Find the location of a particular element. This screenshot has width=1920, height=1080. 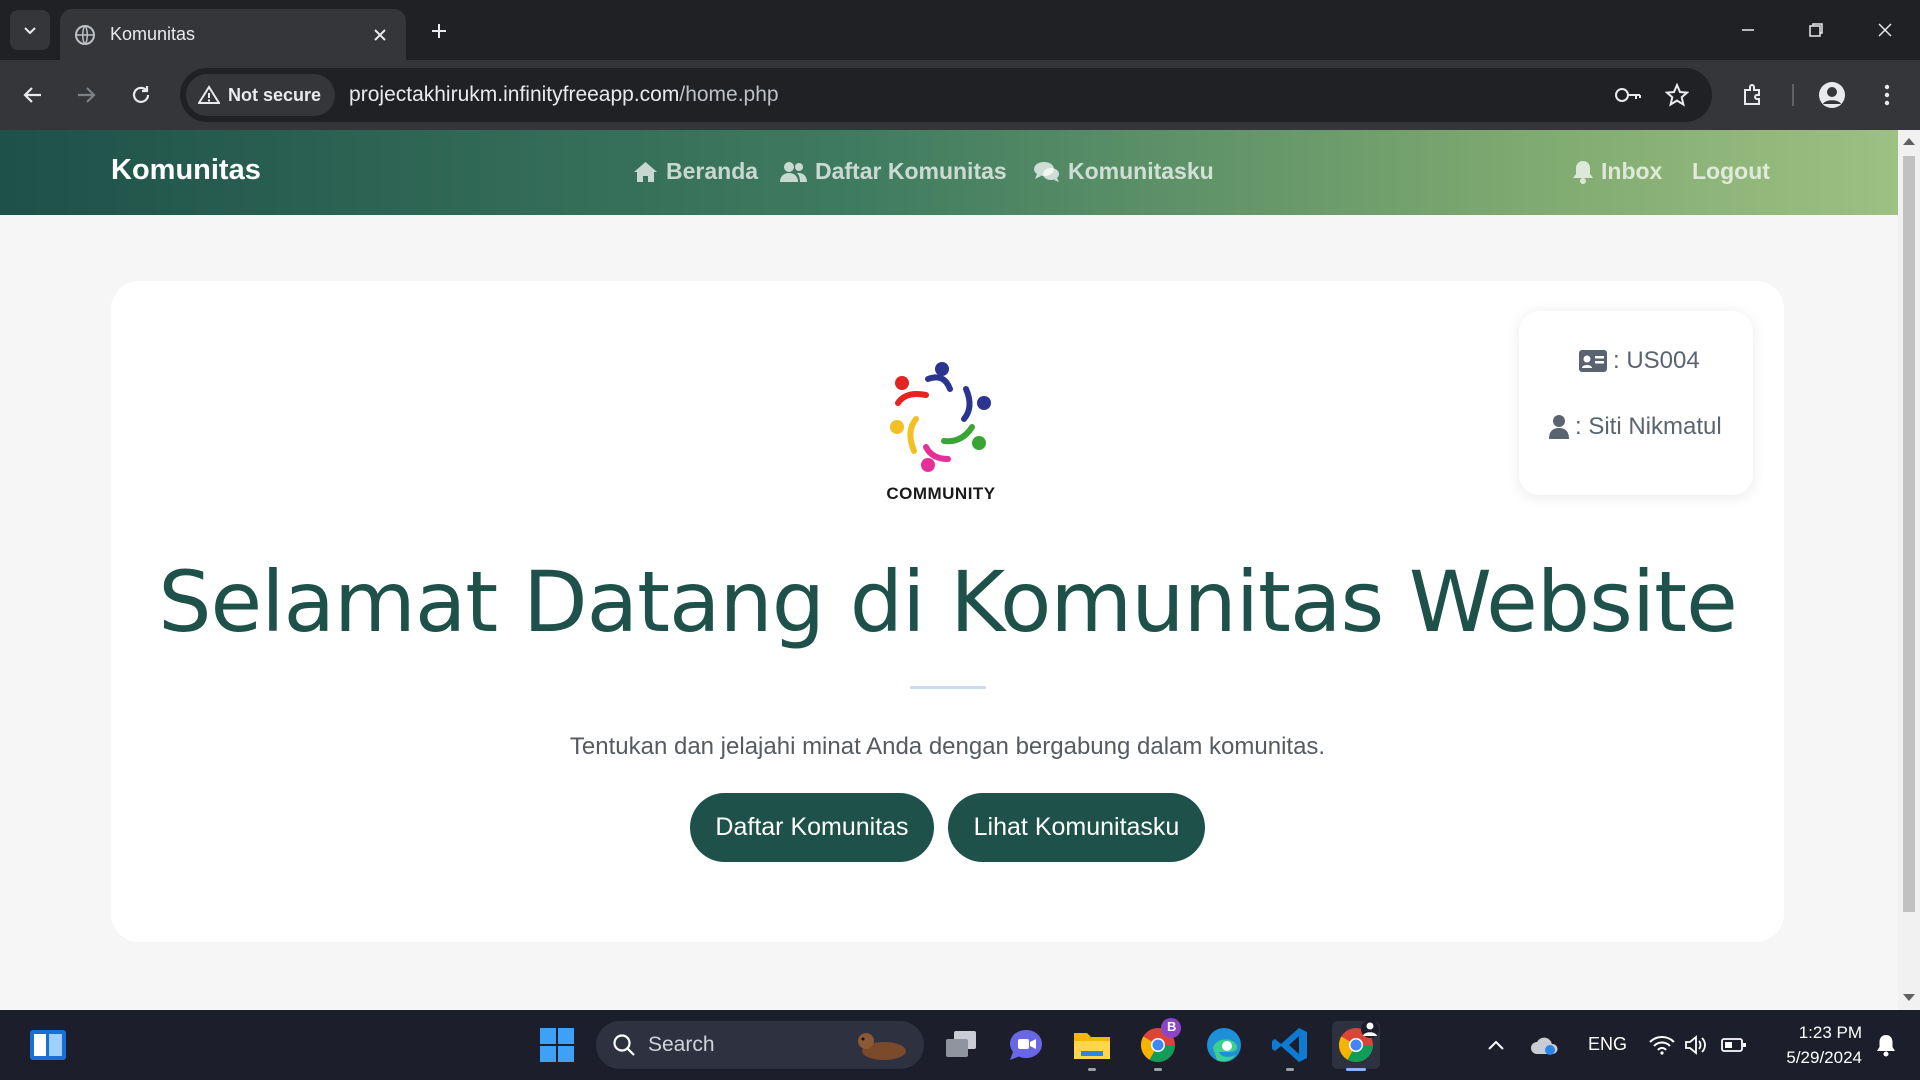

taskbar-search: Search is located at coordinates (760, 1045).